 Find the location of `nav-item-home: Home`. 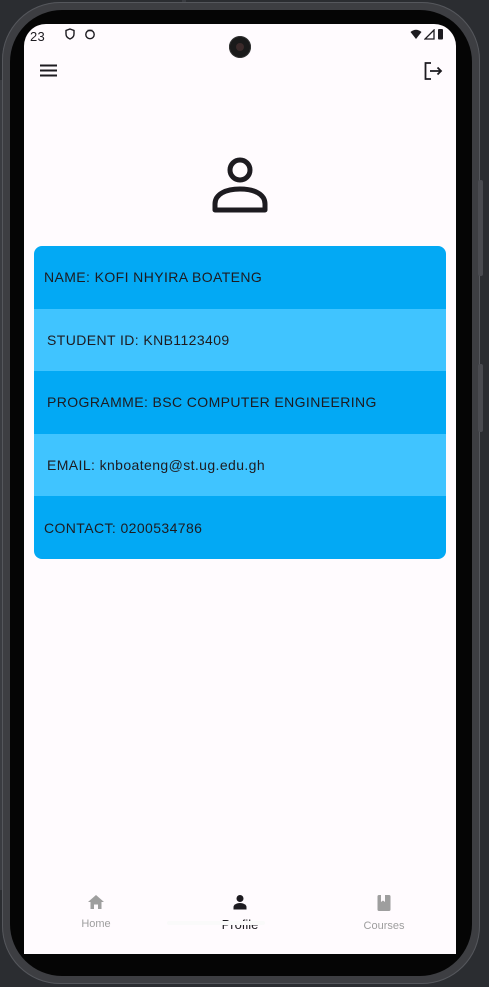

nav-item-home: Home is located at coordinates (96, 912).